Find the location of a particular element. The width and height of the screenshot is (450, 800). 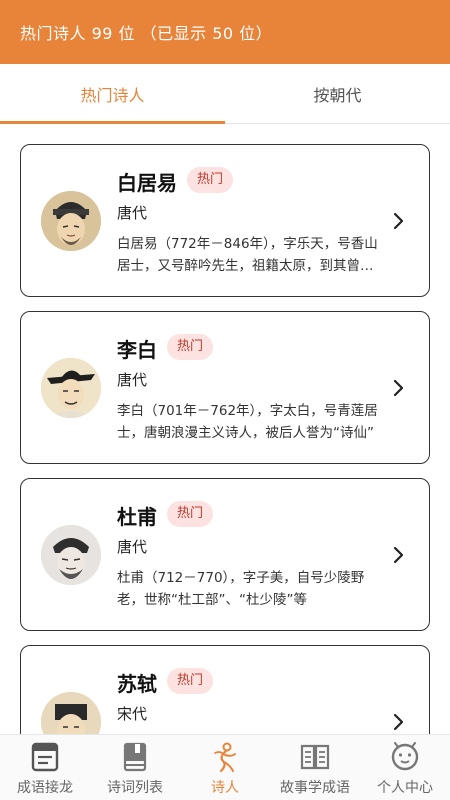

bottom-navigation: 成语接龙 诗词列表 诗人 故事学成语 个人中心 is located at coordinates (225, 767).